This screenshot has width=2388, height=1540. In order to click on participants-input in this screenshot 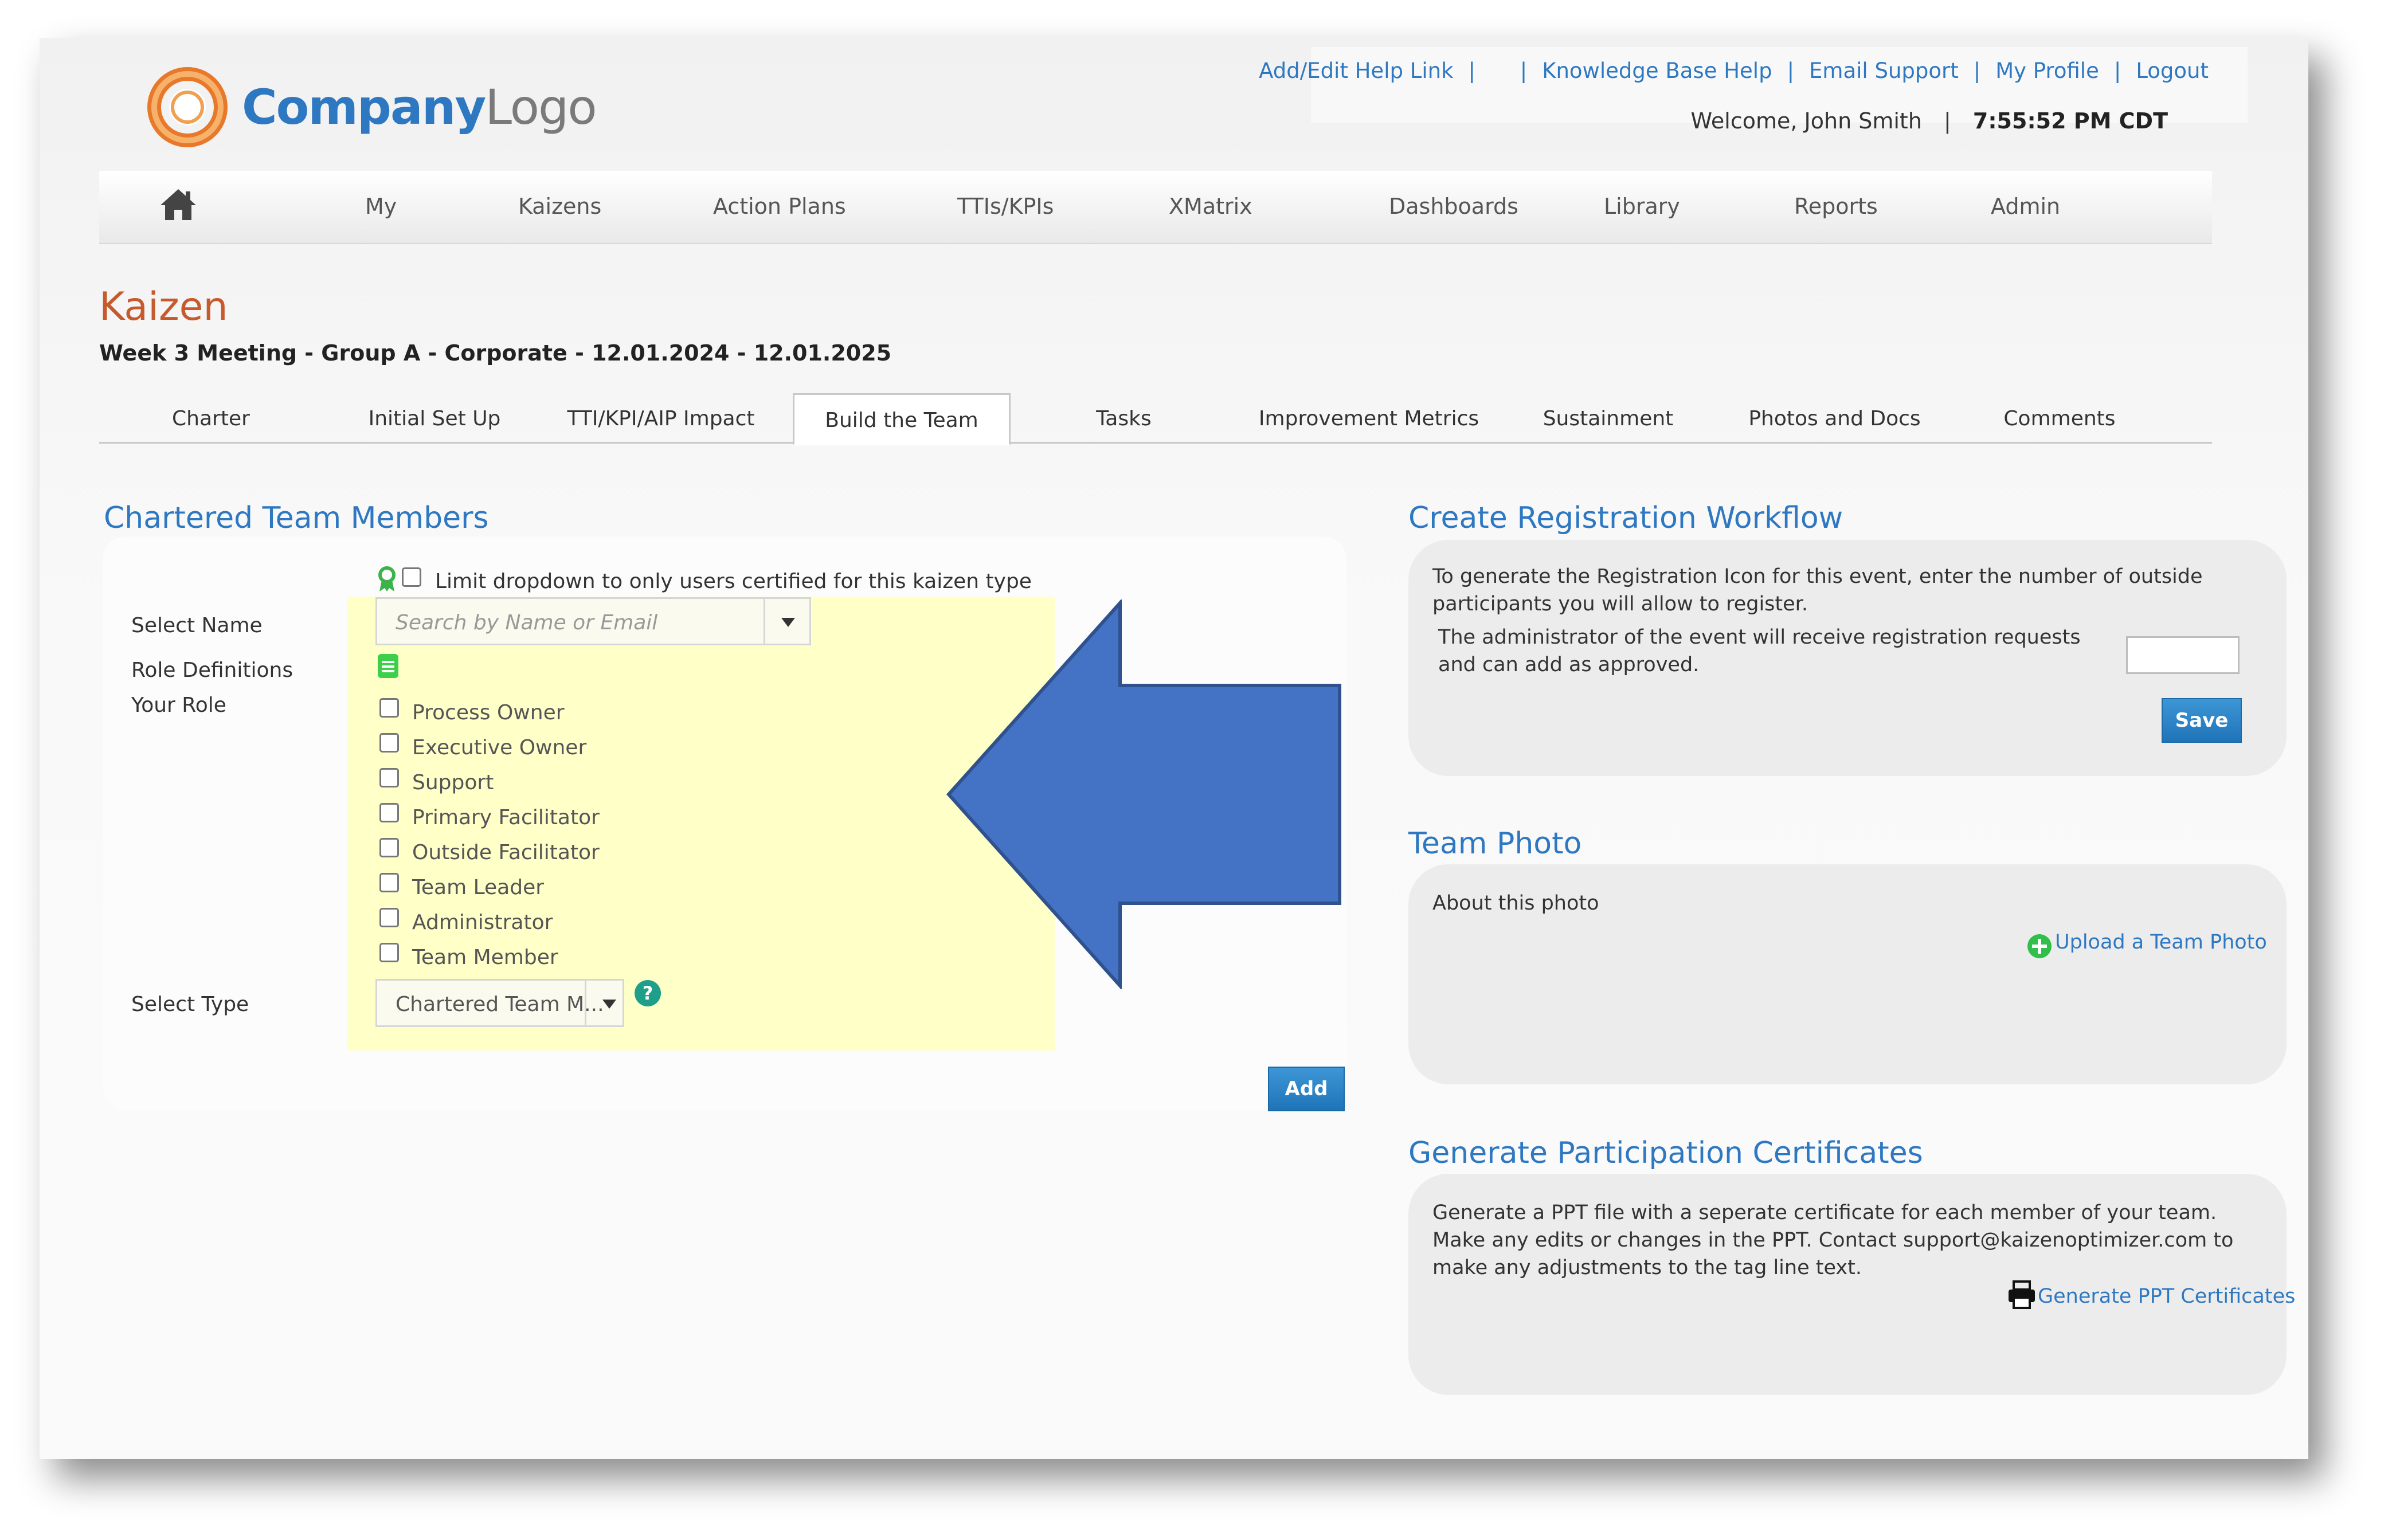, I will do `click(2183, 655)`.